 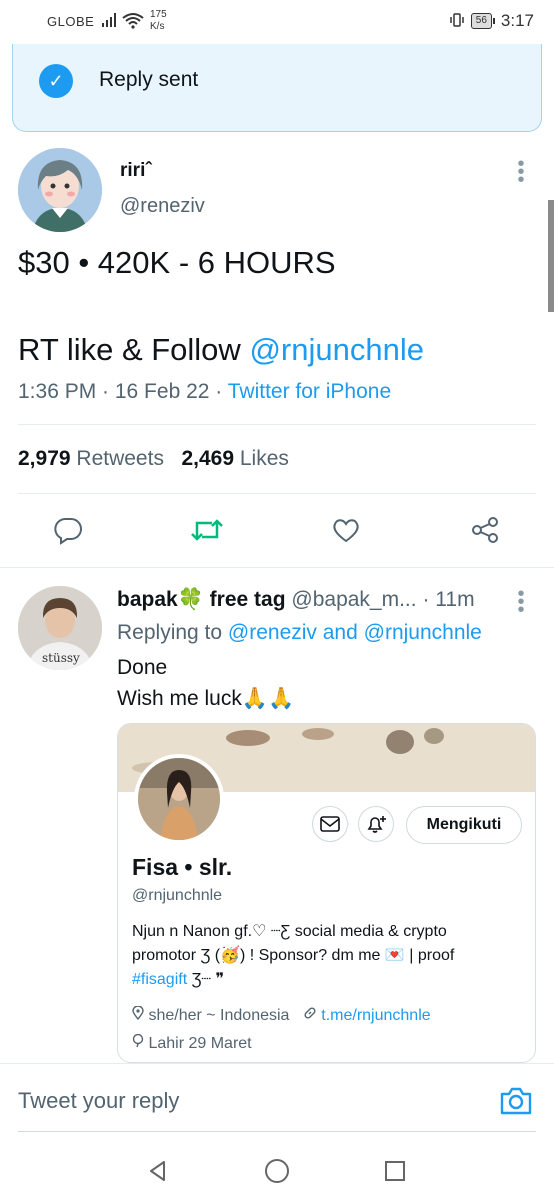 What do you see at coordinates (448, 599) in the screenshot?
I see `reply-time: · 11m` at bounding box center [448, 599].